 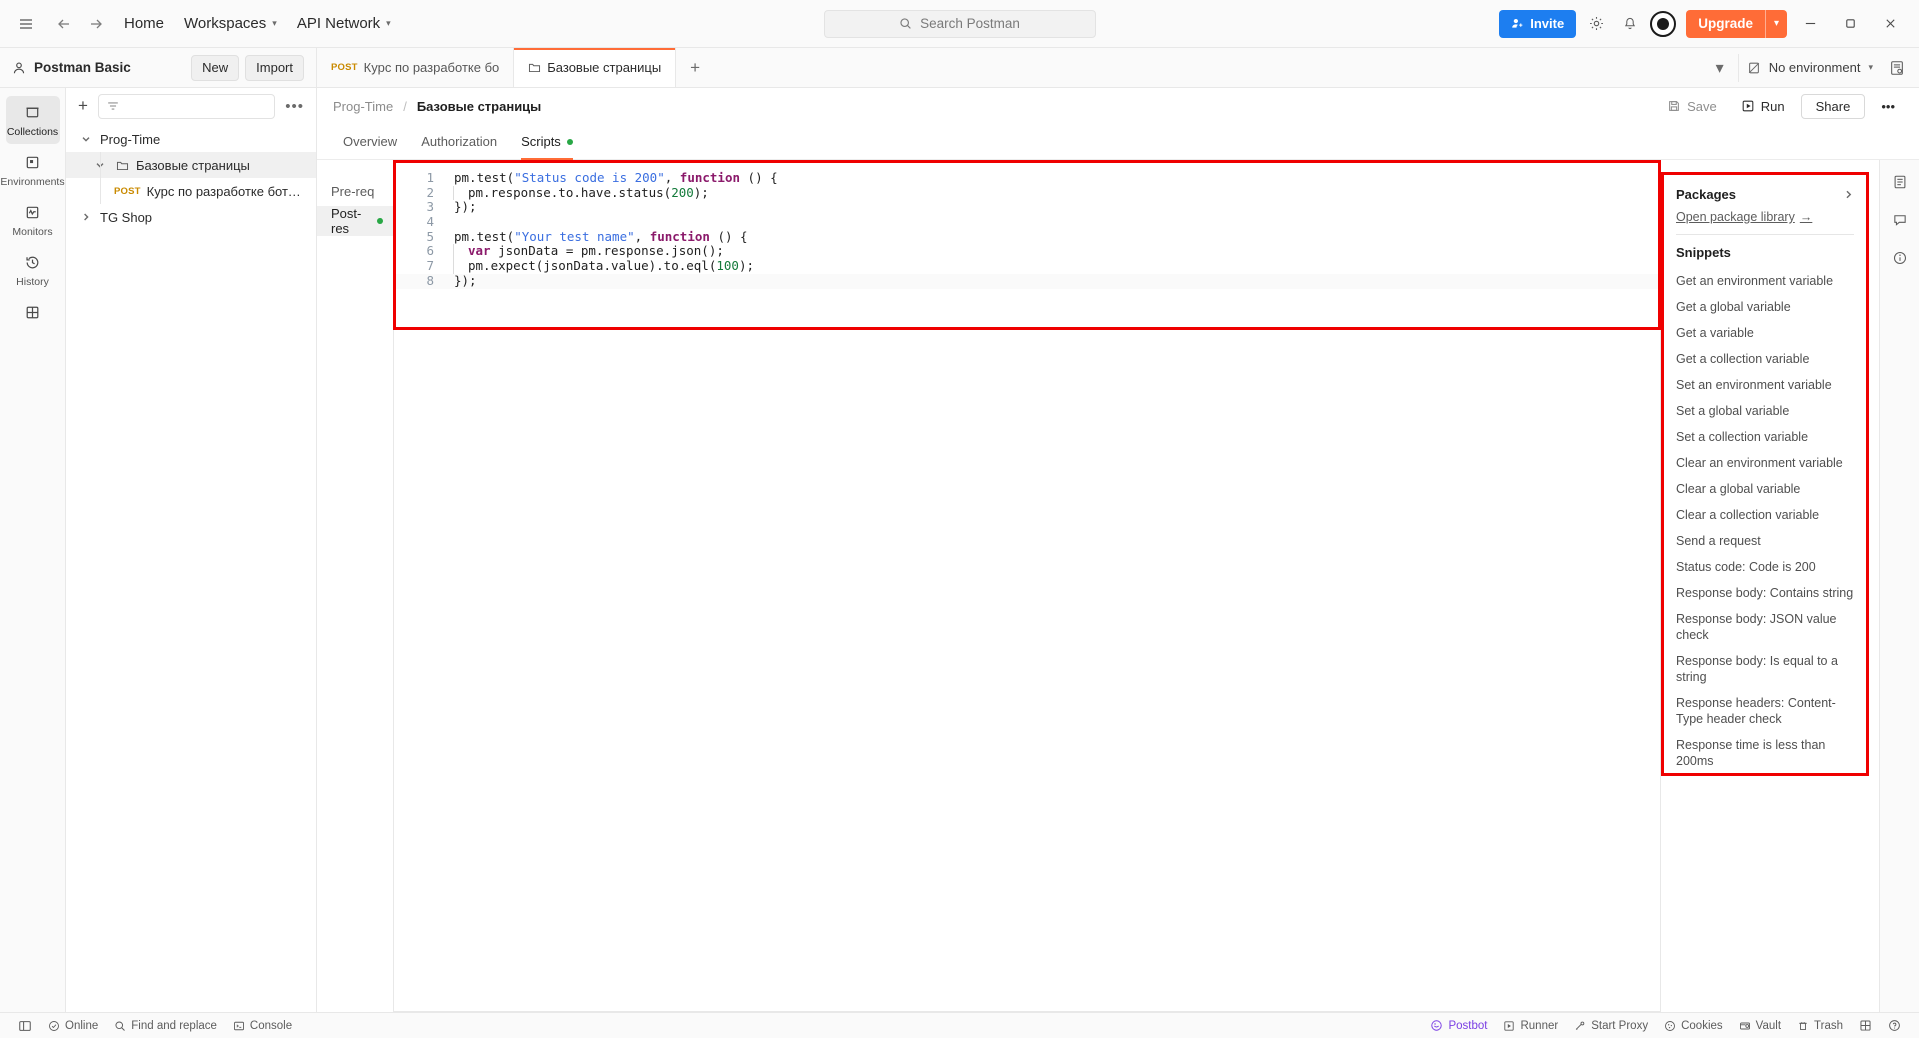 What do you see at coordinates (1894, 1026) in the screenshot?
I see `help-icon` at bounding box center [1894, 1026].